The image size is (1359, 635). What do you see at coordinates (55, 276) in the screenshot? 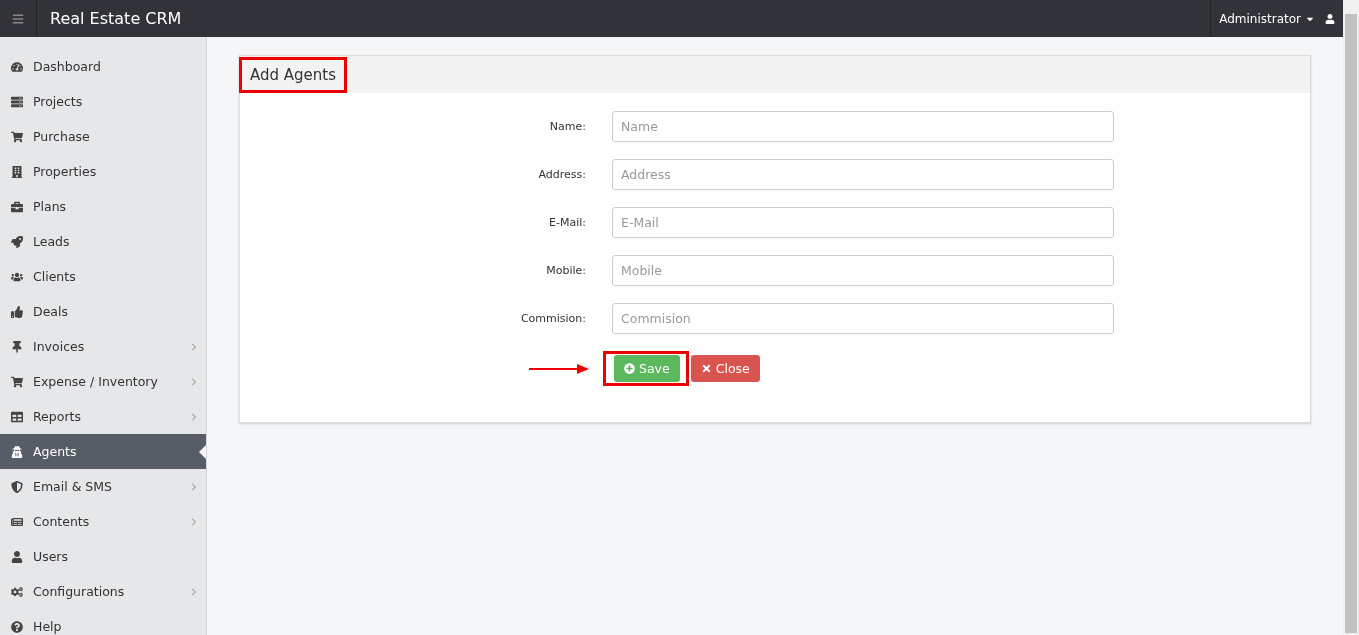
I see `sidebar-item-label: Clients` at bounding box center [55, 276].